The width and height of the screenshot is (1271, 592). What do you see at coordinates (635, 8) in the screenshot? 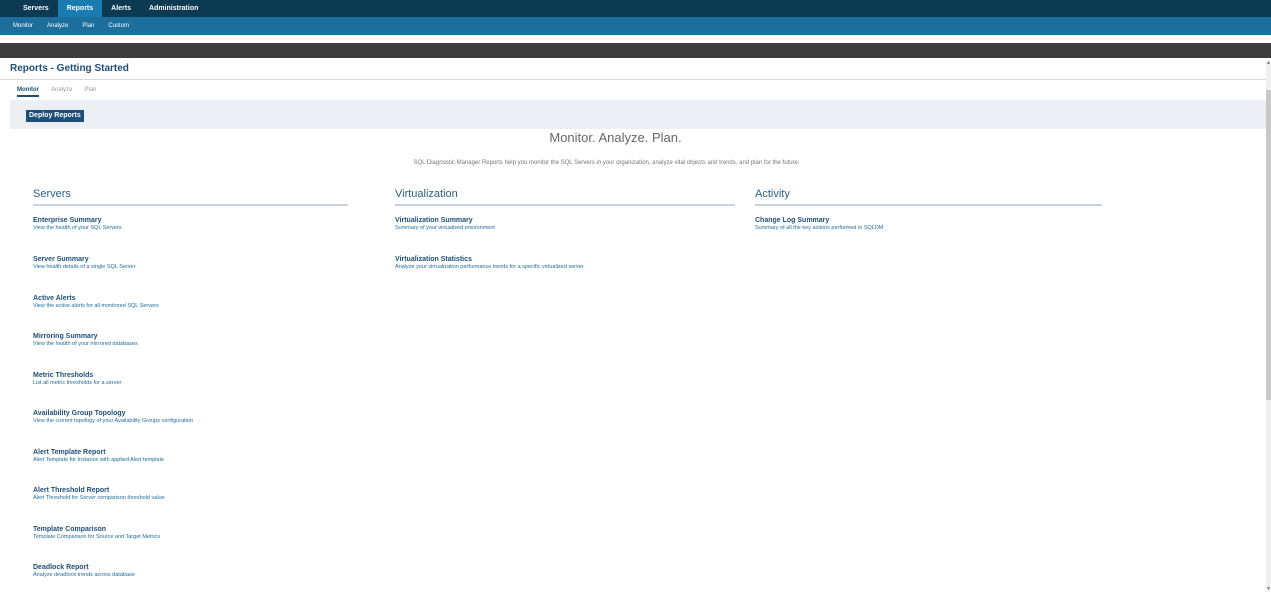
I see `top-nav: Servers Reports Alerts Administration` at bounding box center [635, 8].